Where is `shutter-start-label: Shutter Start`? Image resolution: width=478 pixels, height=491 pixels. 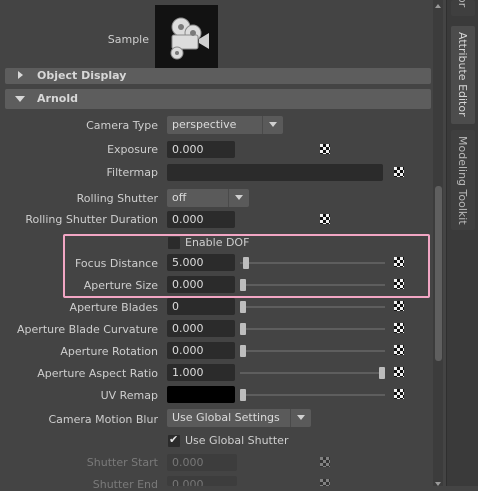
shutter-start-label: Shutter Start is located at coordinates (122, 462).